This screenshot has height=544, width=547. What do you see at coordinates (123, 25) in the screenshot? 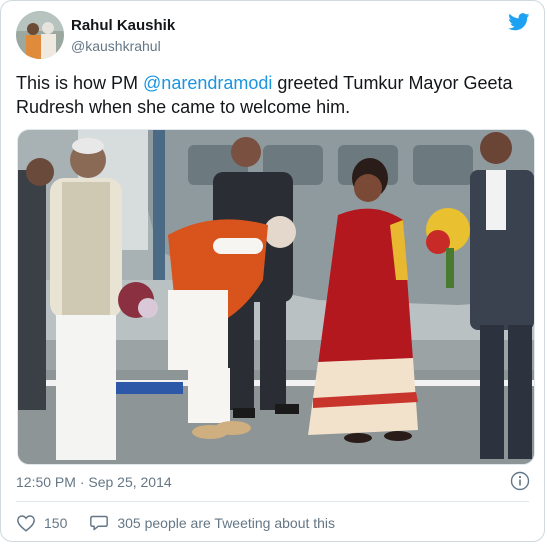
I see `author-name: Rahul Kaushik` at bounding box center [123, 25].